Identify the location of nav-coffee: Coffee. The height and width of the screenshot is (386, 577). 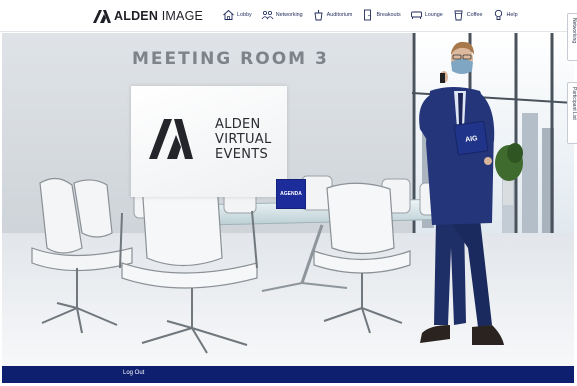
(467, 15).